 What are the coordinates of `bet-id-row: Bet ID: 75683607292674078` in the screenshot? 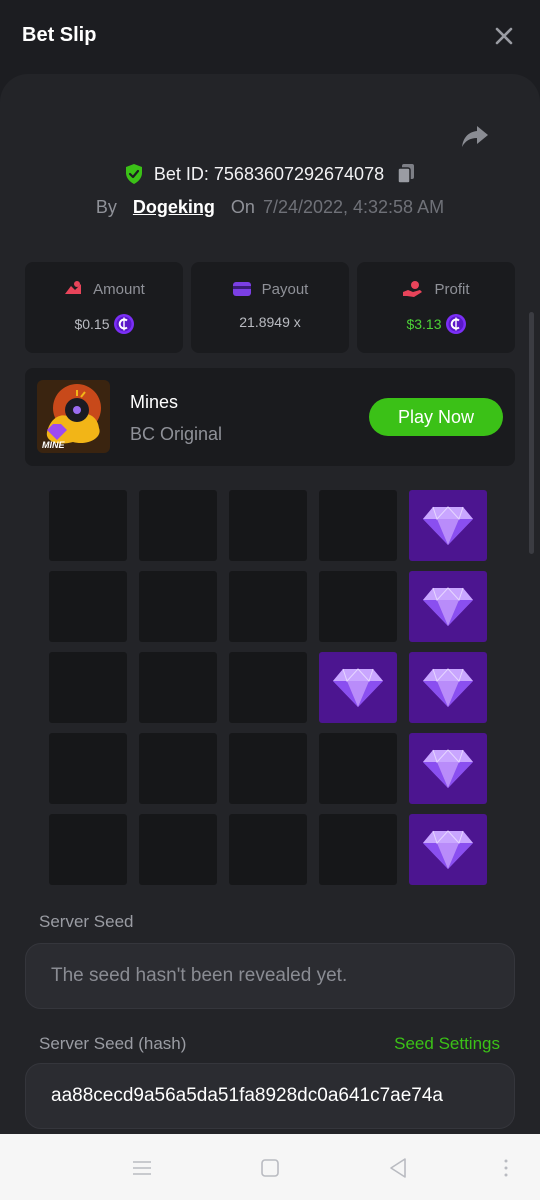 It's located at (270, 174).